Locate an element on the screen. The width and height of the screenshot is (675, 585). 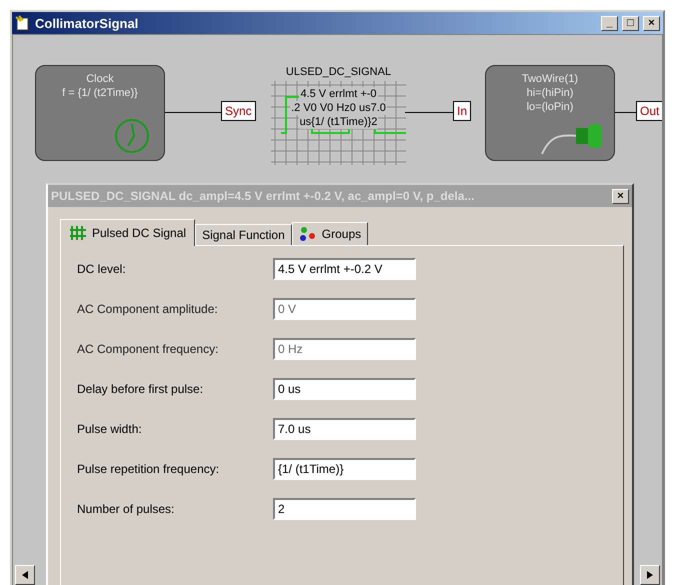
tab: Pulsed DC Signal is located at coordinates (128, 232).